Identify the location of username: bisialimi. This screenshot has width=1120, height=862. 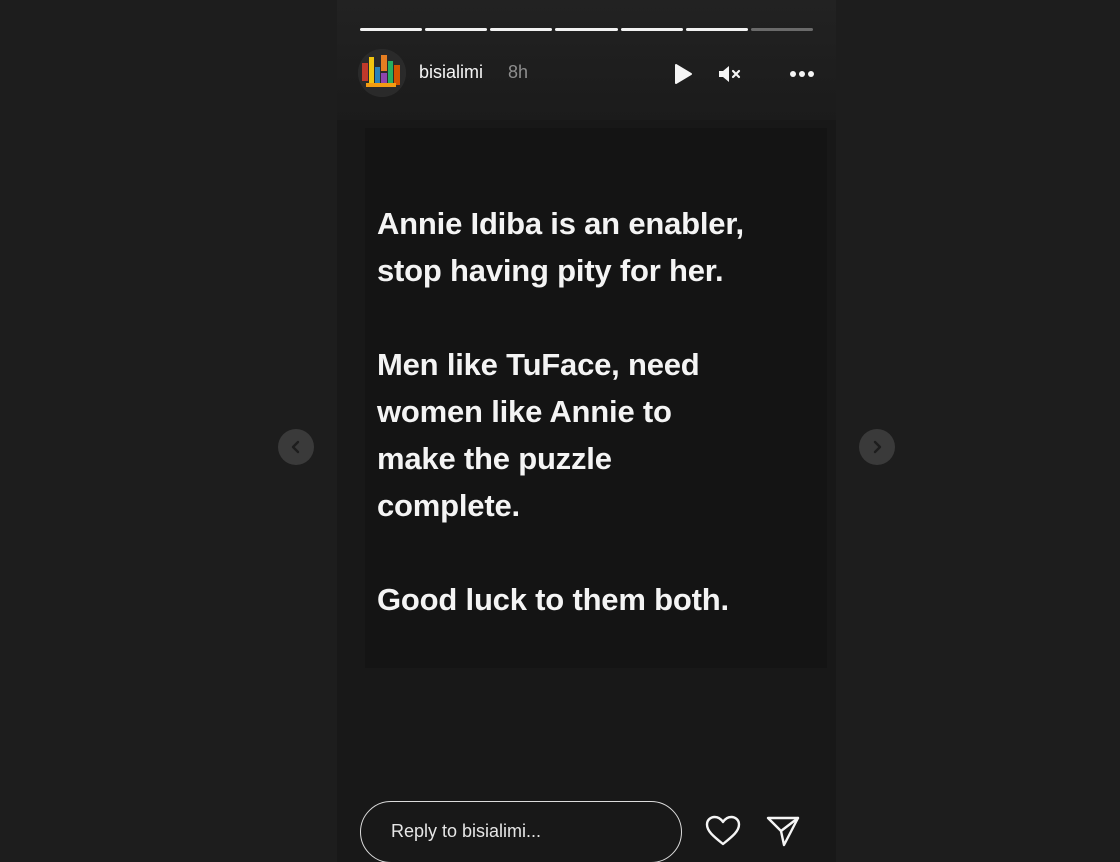
(451, 72).